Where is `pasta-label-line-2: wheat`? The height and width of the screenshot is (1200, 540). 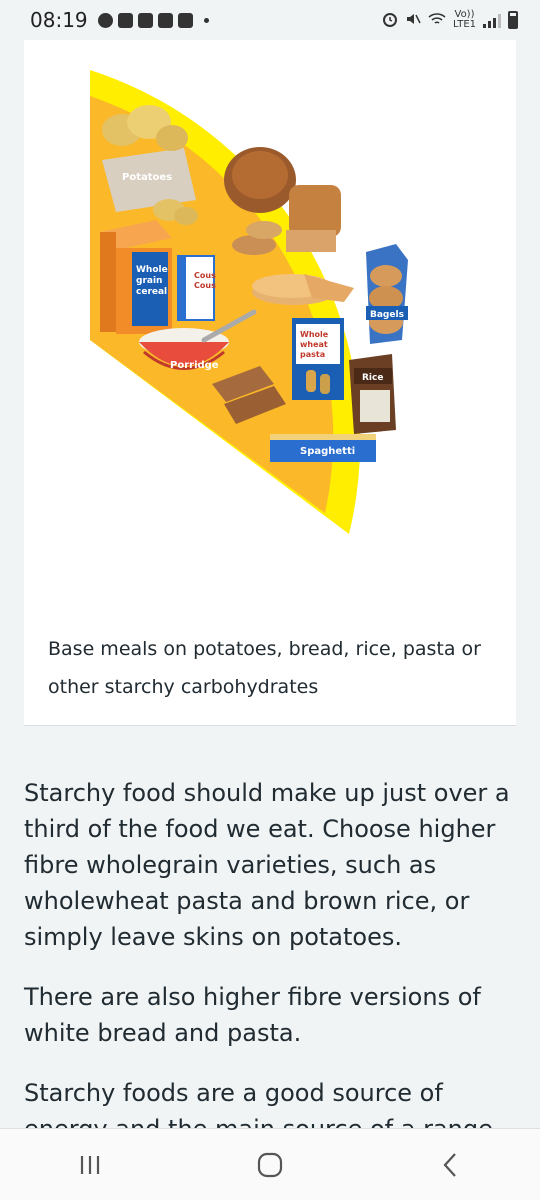
pasta-label-line-2: wheat is located at coordinates (314, 344).